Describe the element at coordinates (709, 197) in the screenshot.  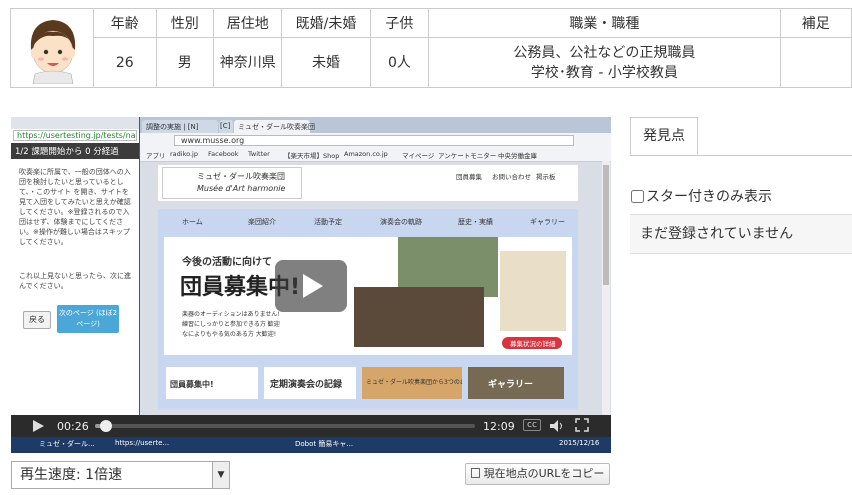
I see `star-filter-label: スター付きのみ表示` at that location.